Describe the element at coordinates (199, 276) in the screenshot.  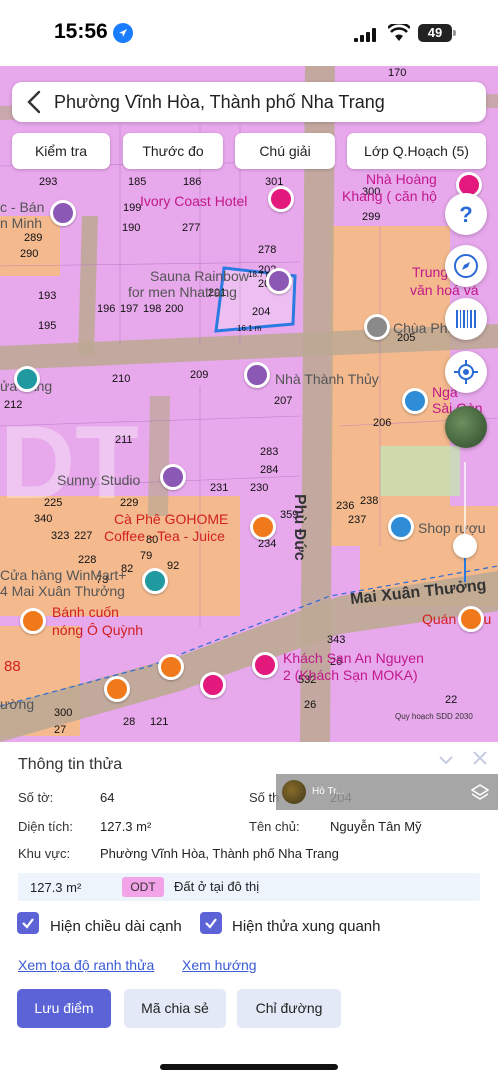
I see `poi-sauna-rainbow: Sauna Rainbow` at that location.